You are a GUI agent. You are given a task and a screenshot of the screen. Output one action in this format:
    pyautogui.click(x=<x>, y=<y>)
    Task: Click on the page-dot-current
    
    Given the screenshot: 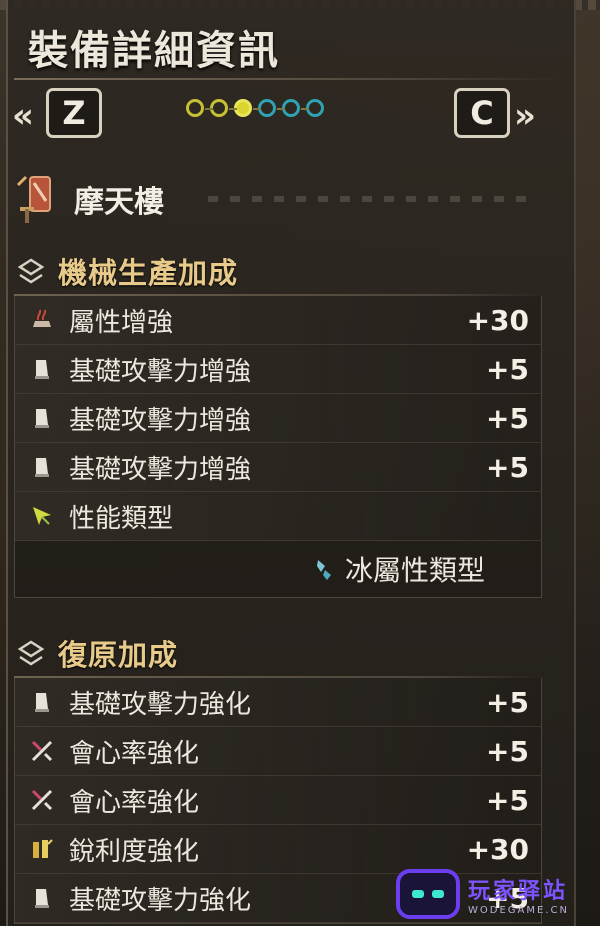 What is the action you would take?
    pyautogui.click(x=240, y=108)
    